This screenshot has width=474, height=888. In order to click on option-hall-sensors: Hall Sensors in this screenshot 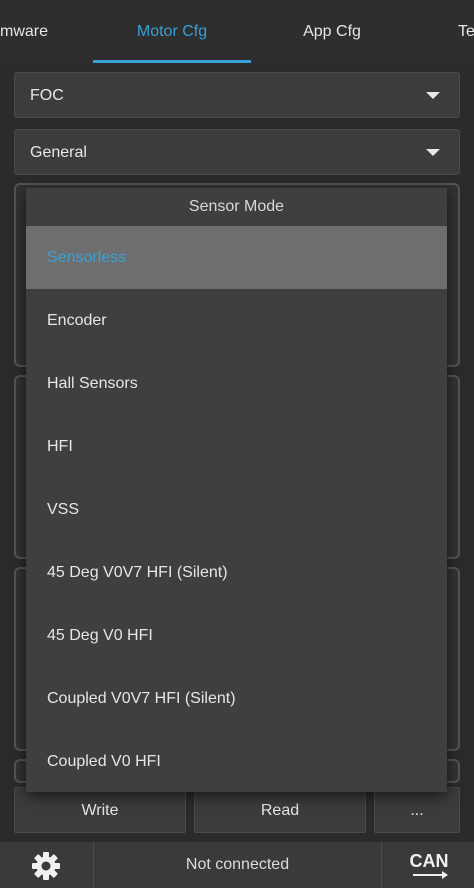, I will do `click(236, 383)`.